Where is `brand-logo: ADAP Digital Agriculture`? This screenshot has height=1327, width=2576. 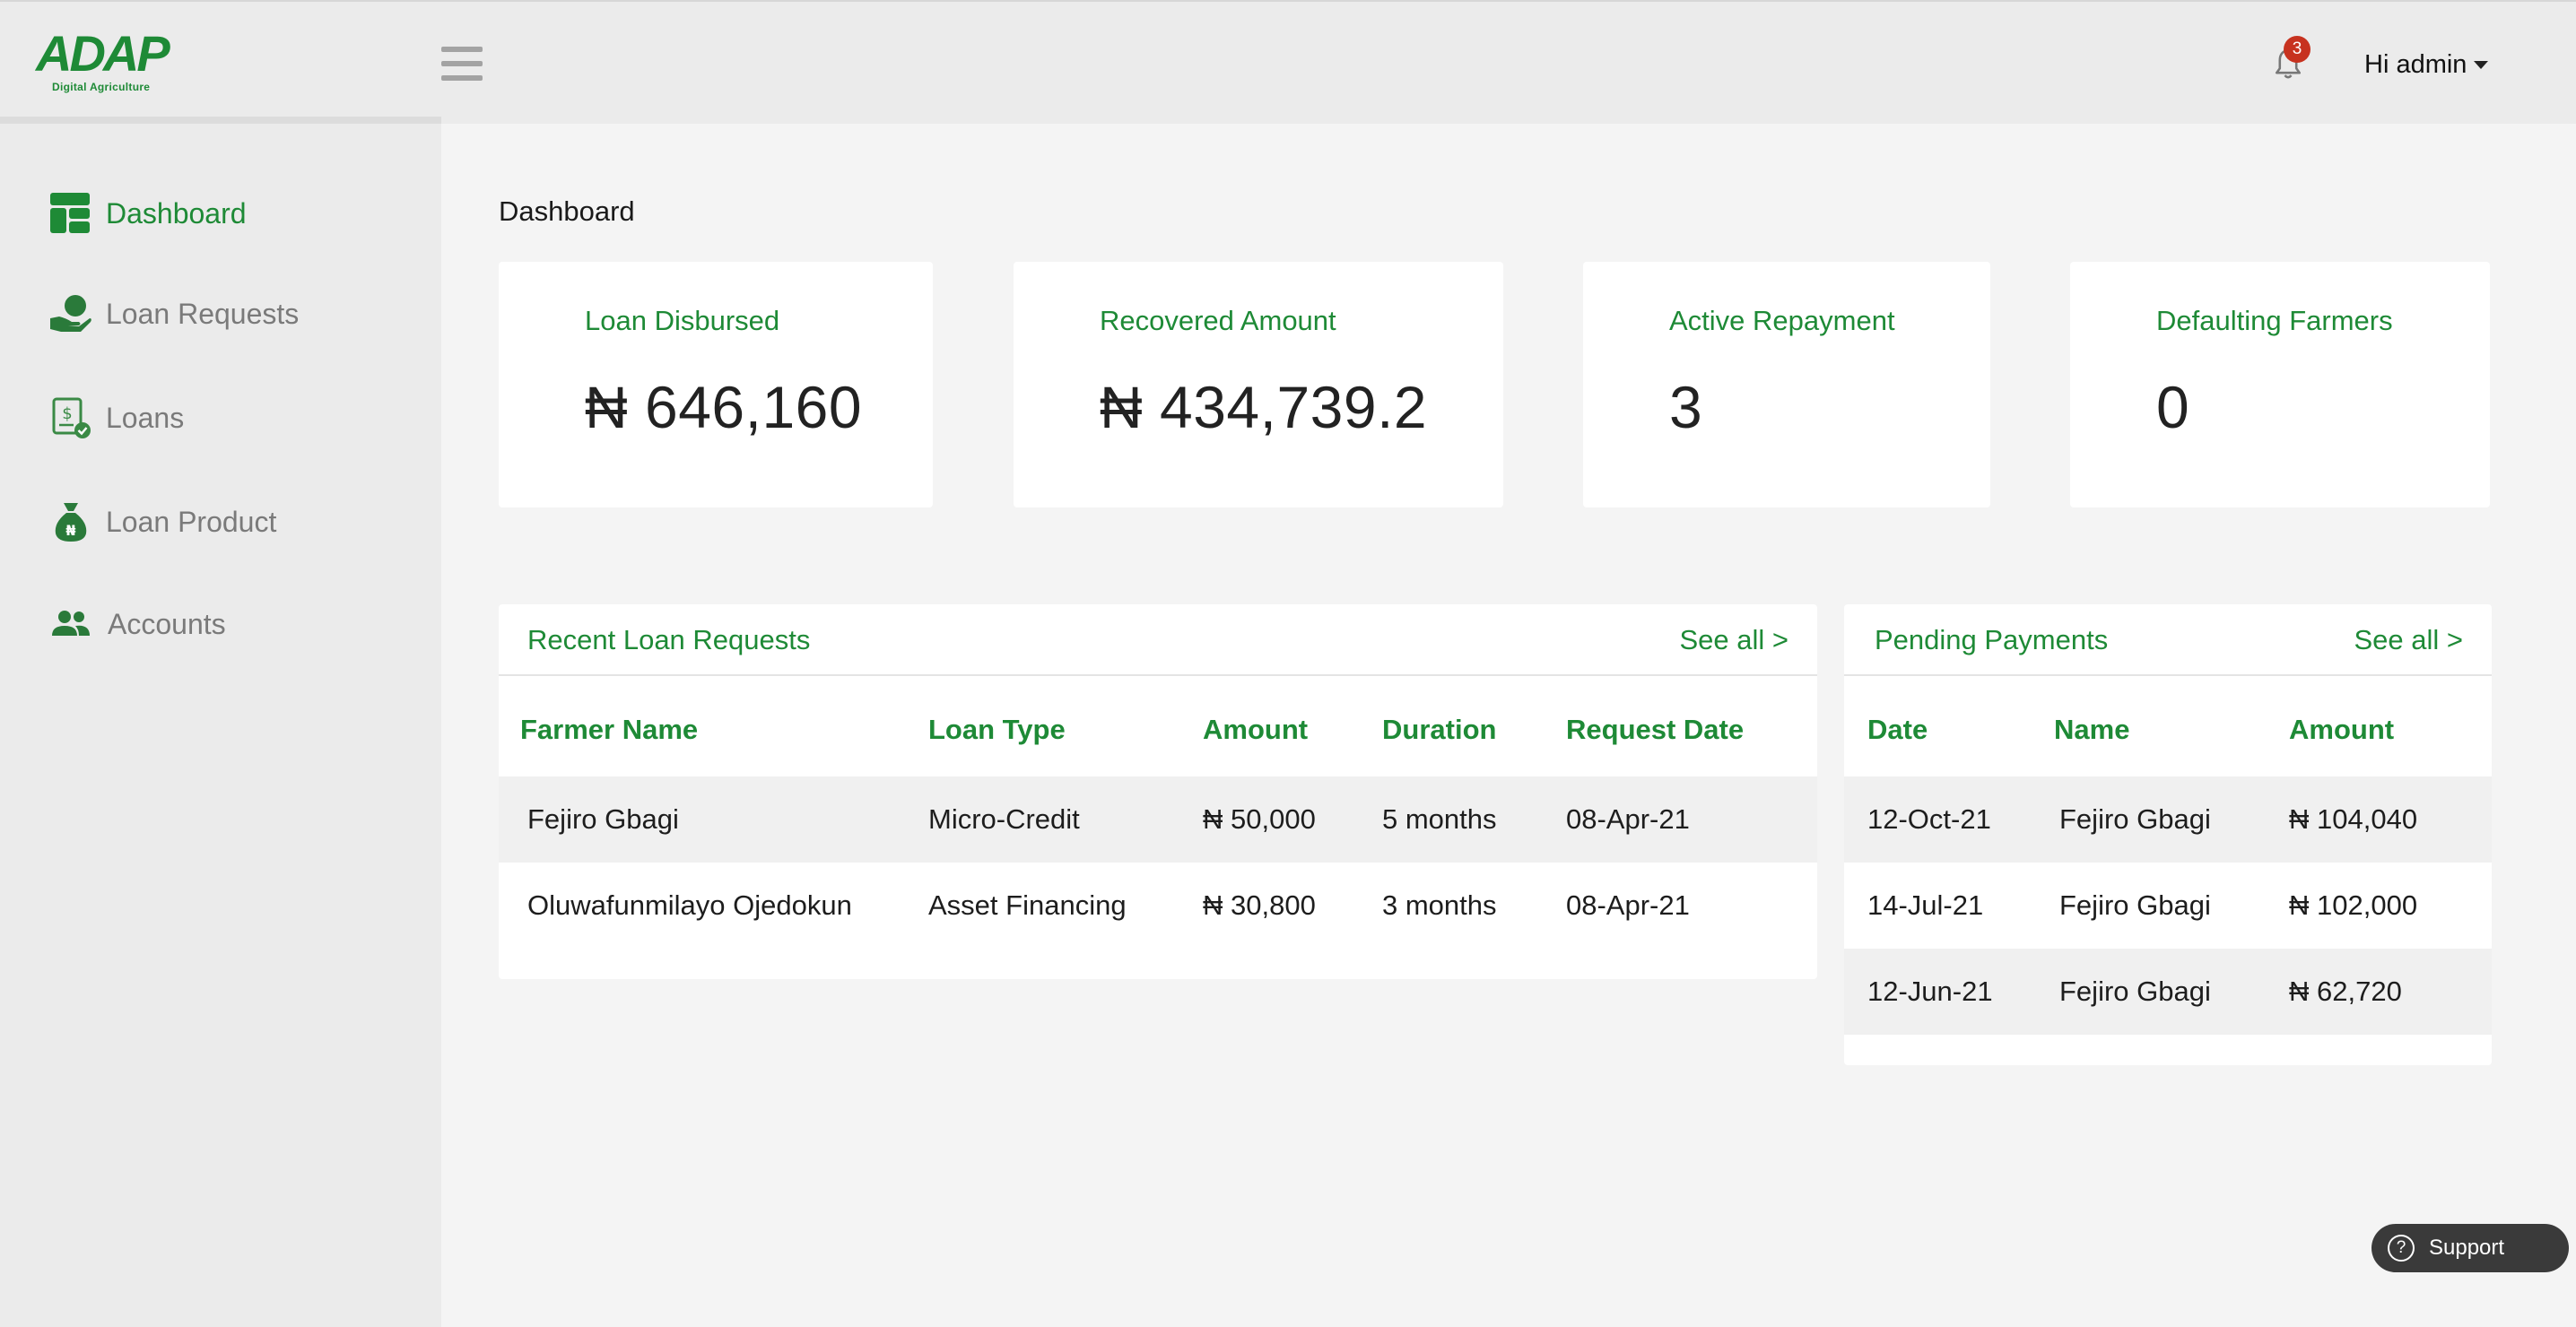
brand-logo: ADAP Digital Agriculture is located at coordinates (103, 64).